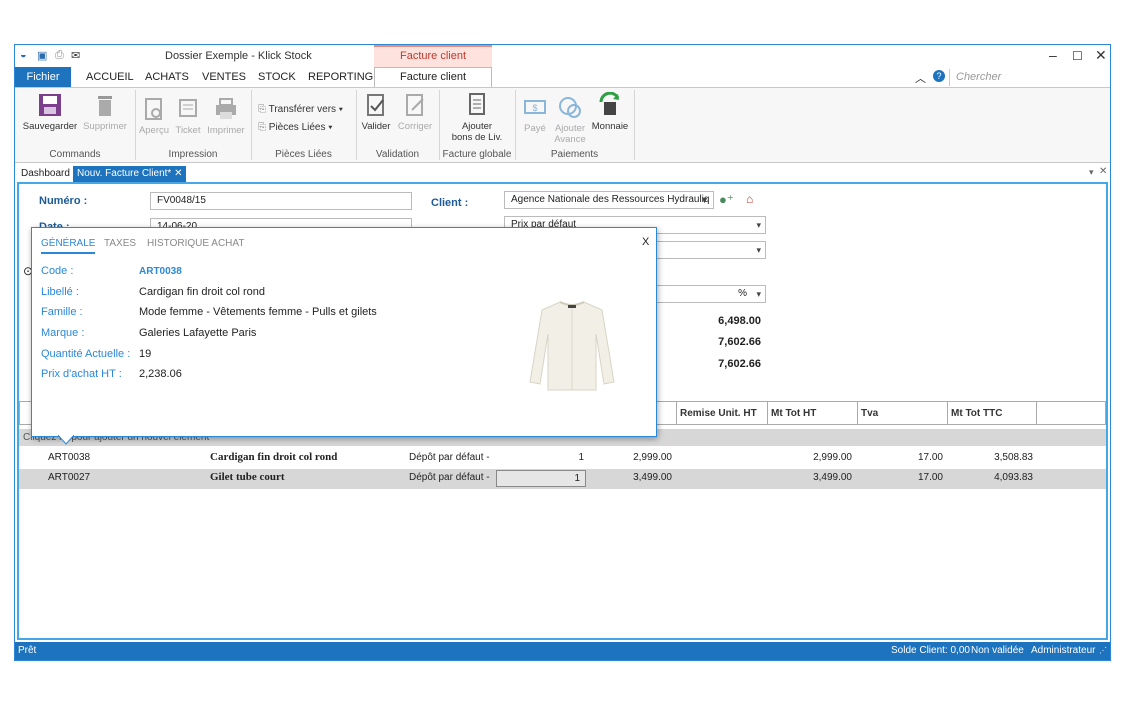  Describe the element at coordinates (477, 154) in the screenshot. I see `group-label-facture-globale: Facture globale` at that location.